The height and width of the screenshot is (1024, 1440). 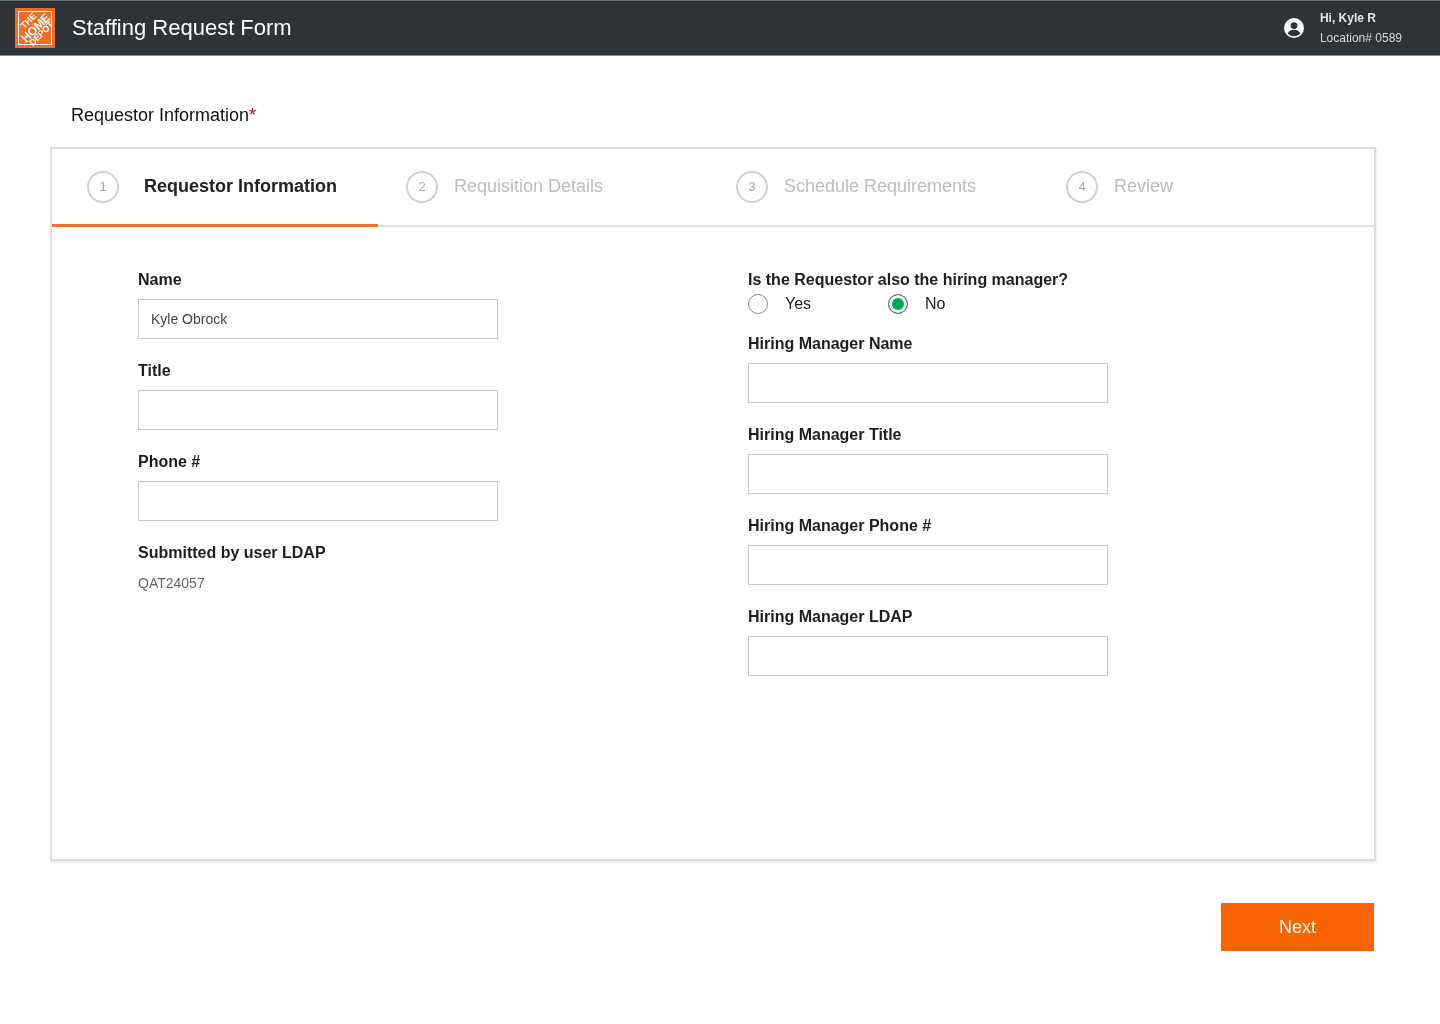 What do you see at coordinates (182, 28) in the screenshot?
I see `app-title: Staffing Request Form` at bounding box center [182, 28].